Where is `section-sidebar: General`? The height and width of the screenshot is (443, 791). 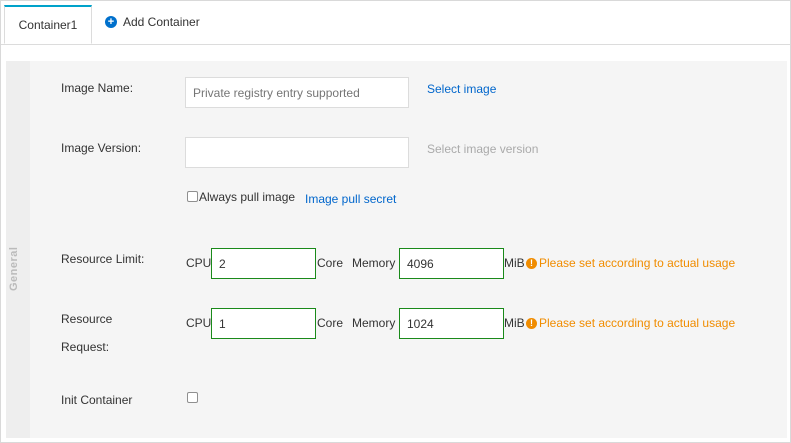 section-sidebar: General is located at coordinates (18, 249).